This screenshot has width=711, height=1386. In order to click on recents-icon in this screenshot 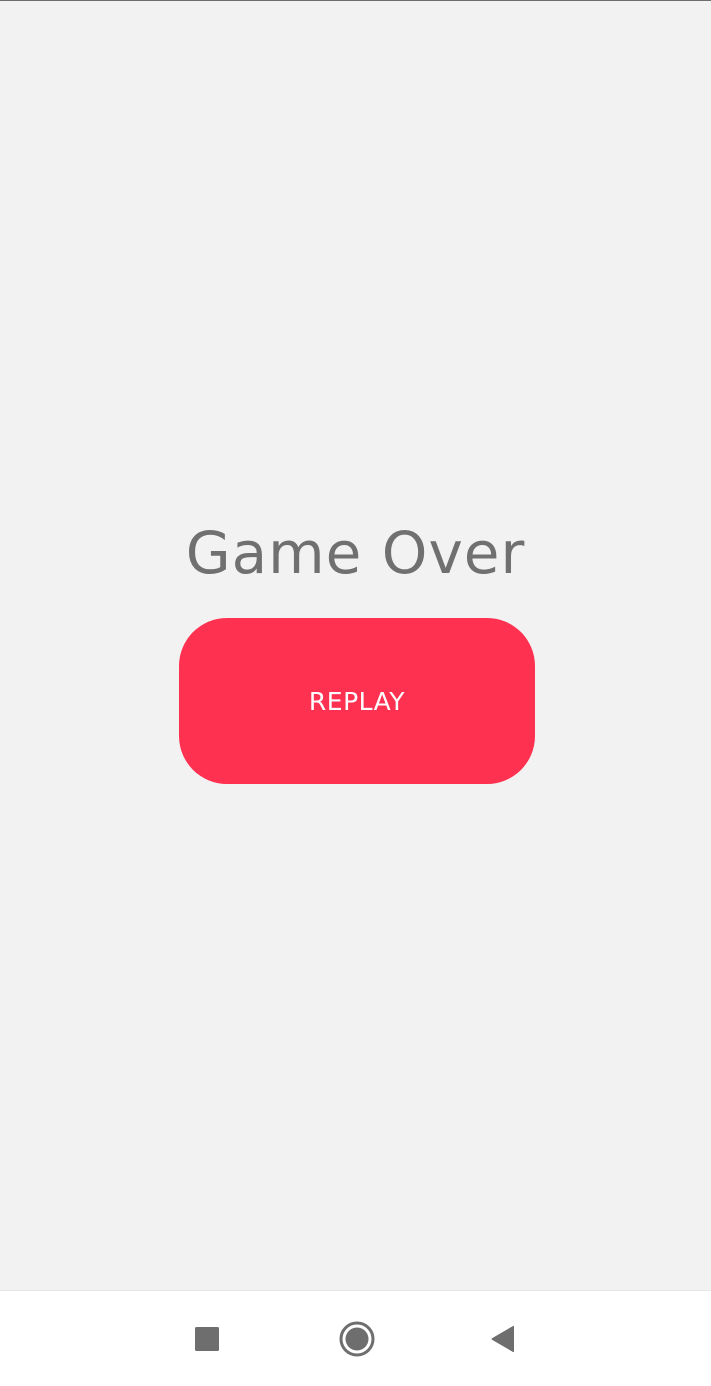, I will do `click(207, 1339)`.